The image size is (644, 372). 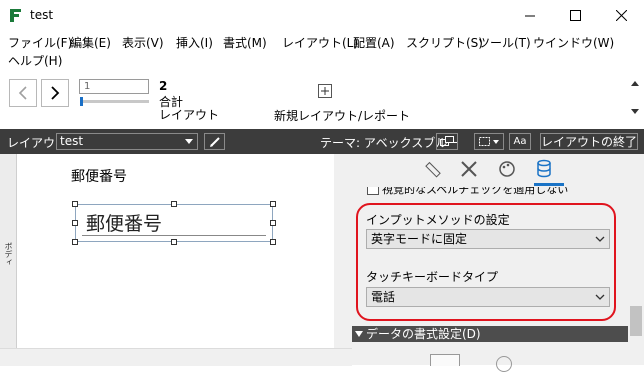 I want to click on pencil-icon, so click(x=214, y=141).